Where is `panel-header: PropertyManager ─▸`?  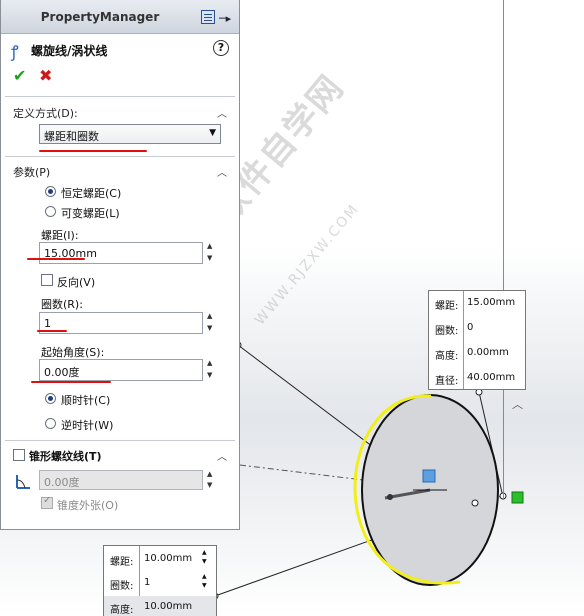 panel-header: PropertyManager ─▸ is located at coordinates (120, 17).